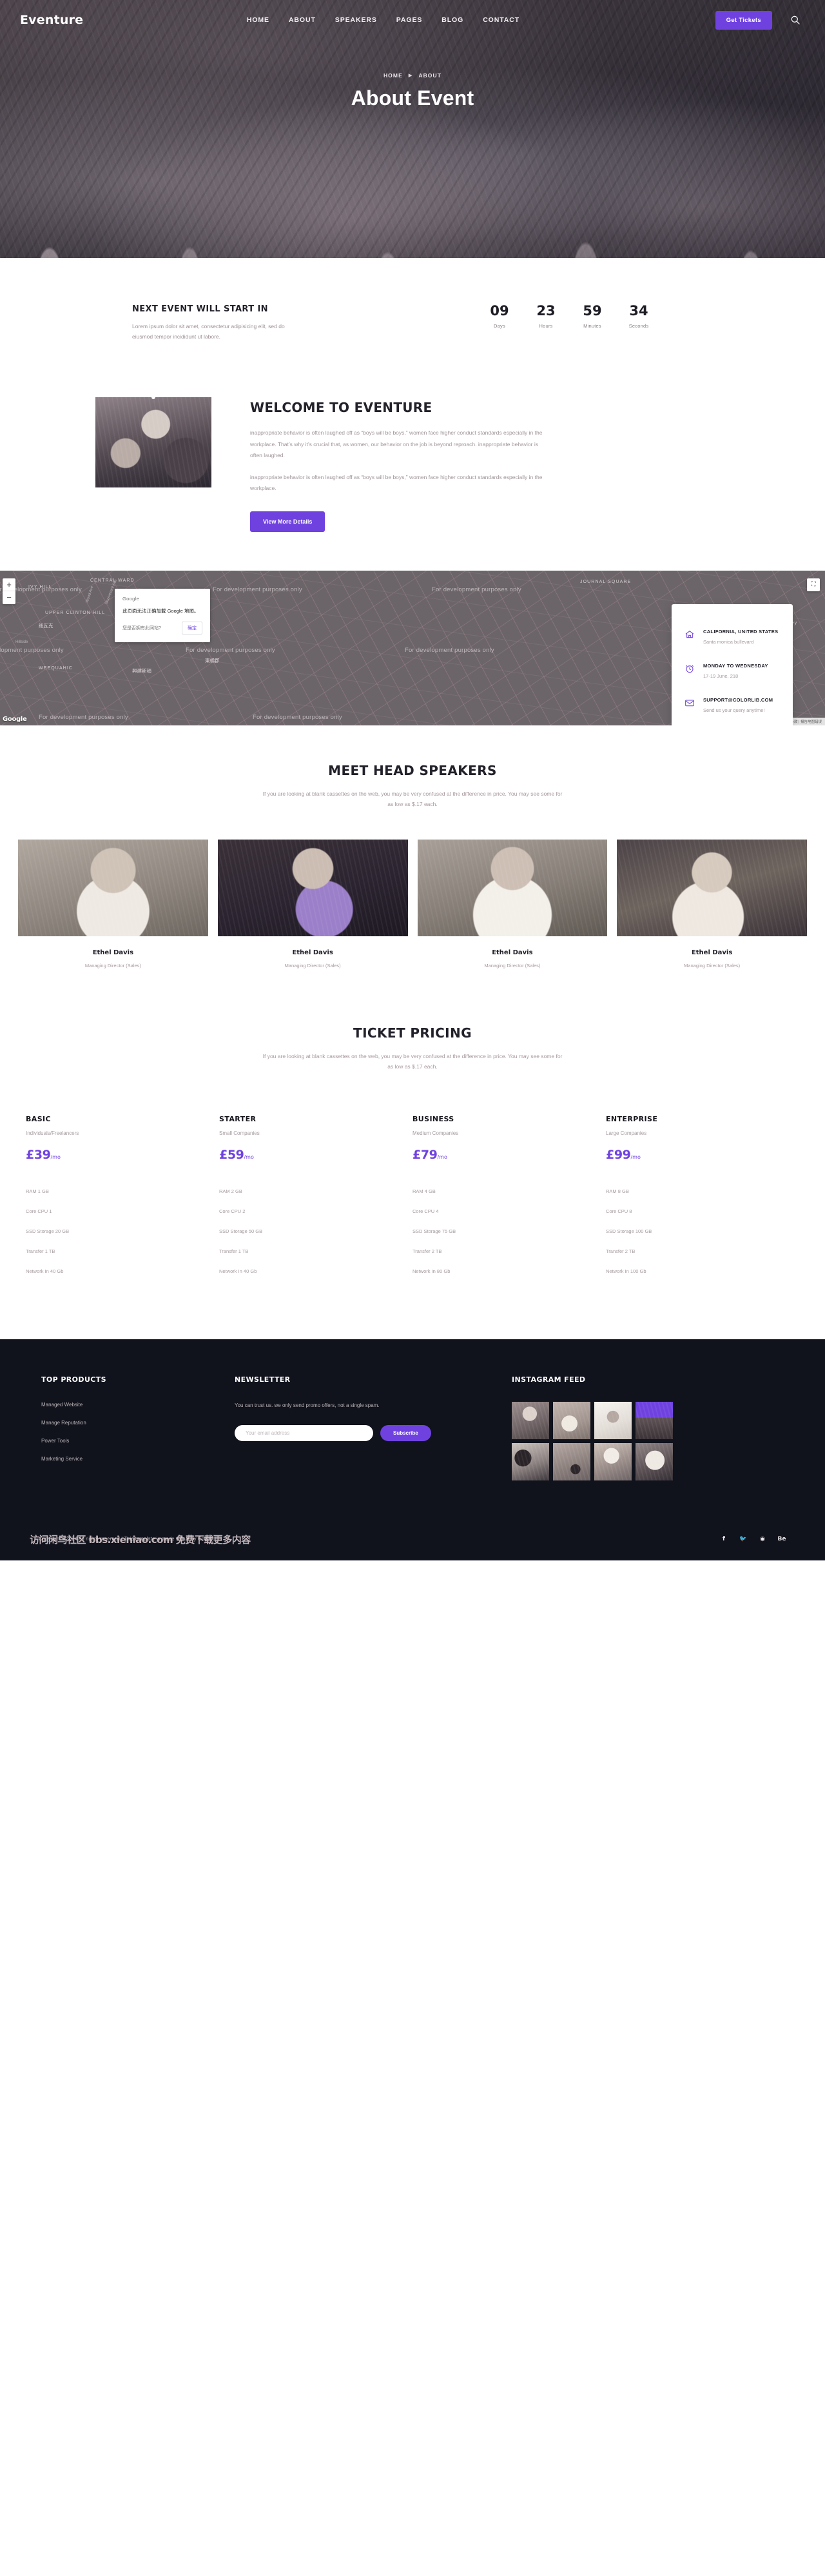  I want to click on countdown-minutes-label: Minutes, so click(592, 326).